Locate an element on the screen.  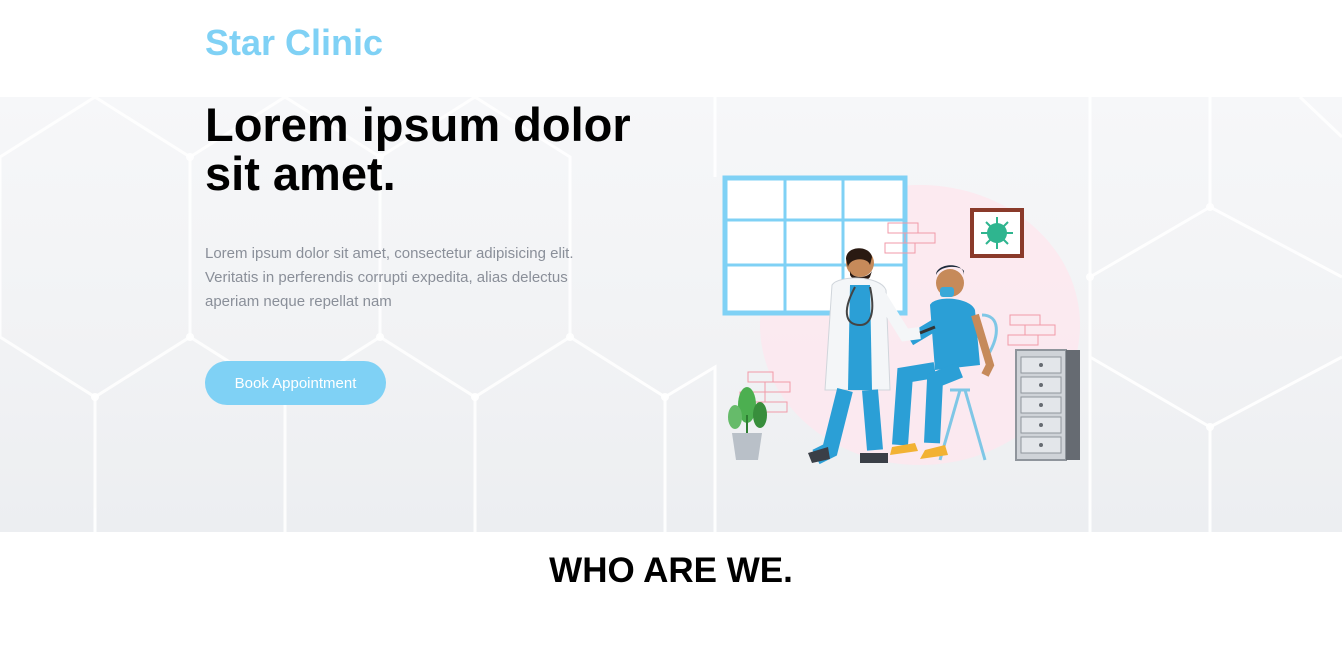
doctor-vaccination-illustration is located at coordinates (901, 320).